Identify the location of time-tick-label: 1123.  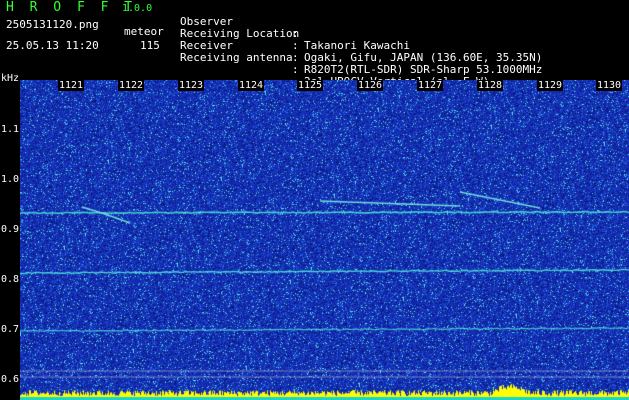
(191, 85).